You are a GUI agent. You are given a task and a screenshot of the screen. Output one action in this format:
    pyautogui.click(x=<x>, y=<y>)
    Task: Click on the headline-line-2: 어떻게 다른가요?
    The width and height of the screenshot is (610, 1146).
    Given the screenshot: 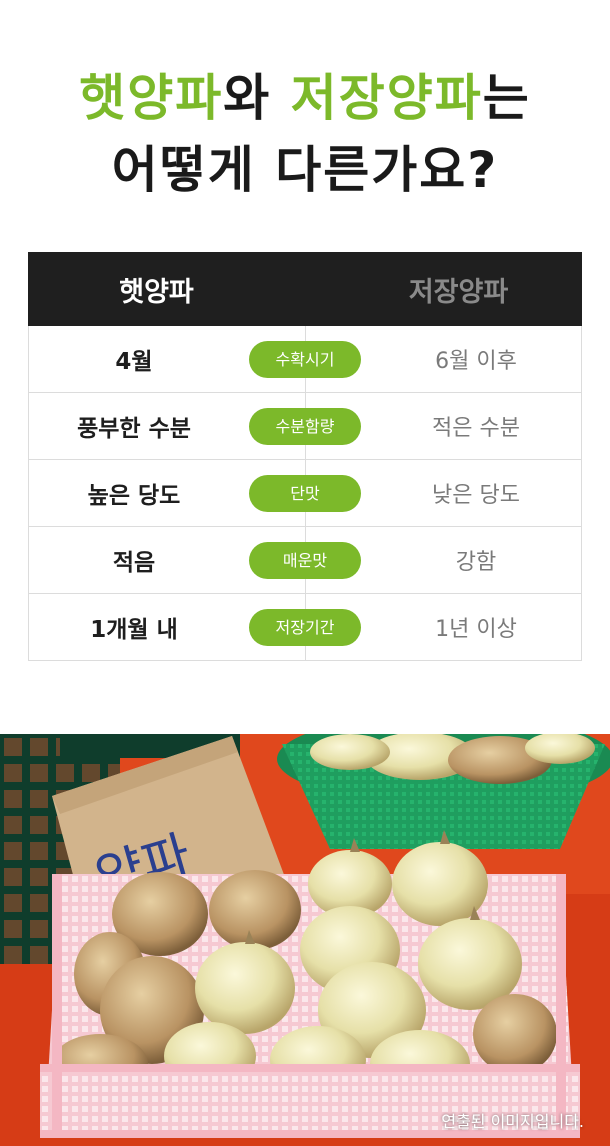 What is the action you would take?
    pyautogui.click(x=305, y=170)
    